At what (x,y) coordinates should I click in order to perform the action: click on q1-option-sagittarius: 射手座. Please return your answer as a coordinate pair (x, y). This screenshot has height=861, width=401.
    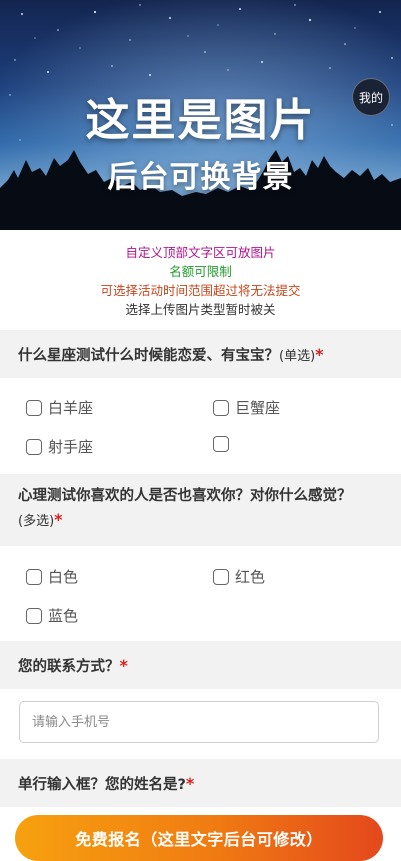
    Looking at the image, I should click on (59, 446).